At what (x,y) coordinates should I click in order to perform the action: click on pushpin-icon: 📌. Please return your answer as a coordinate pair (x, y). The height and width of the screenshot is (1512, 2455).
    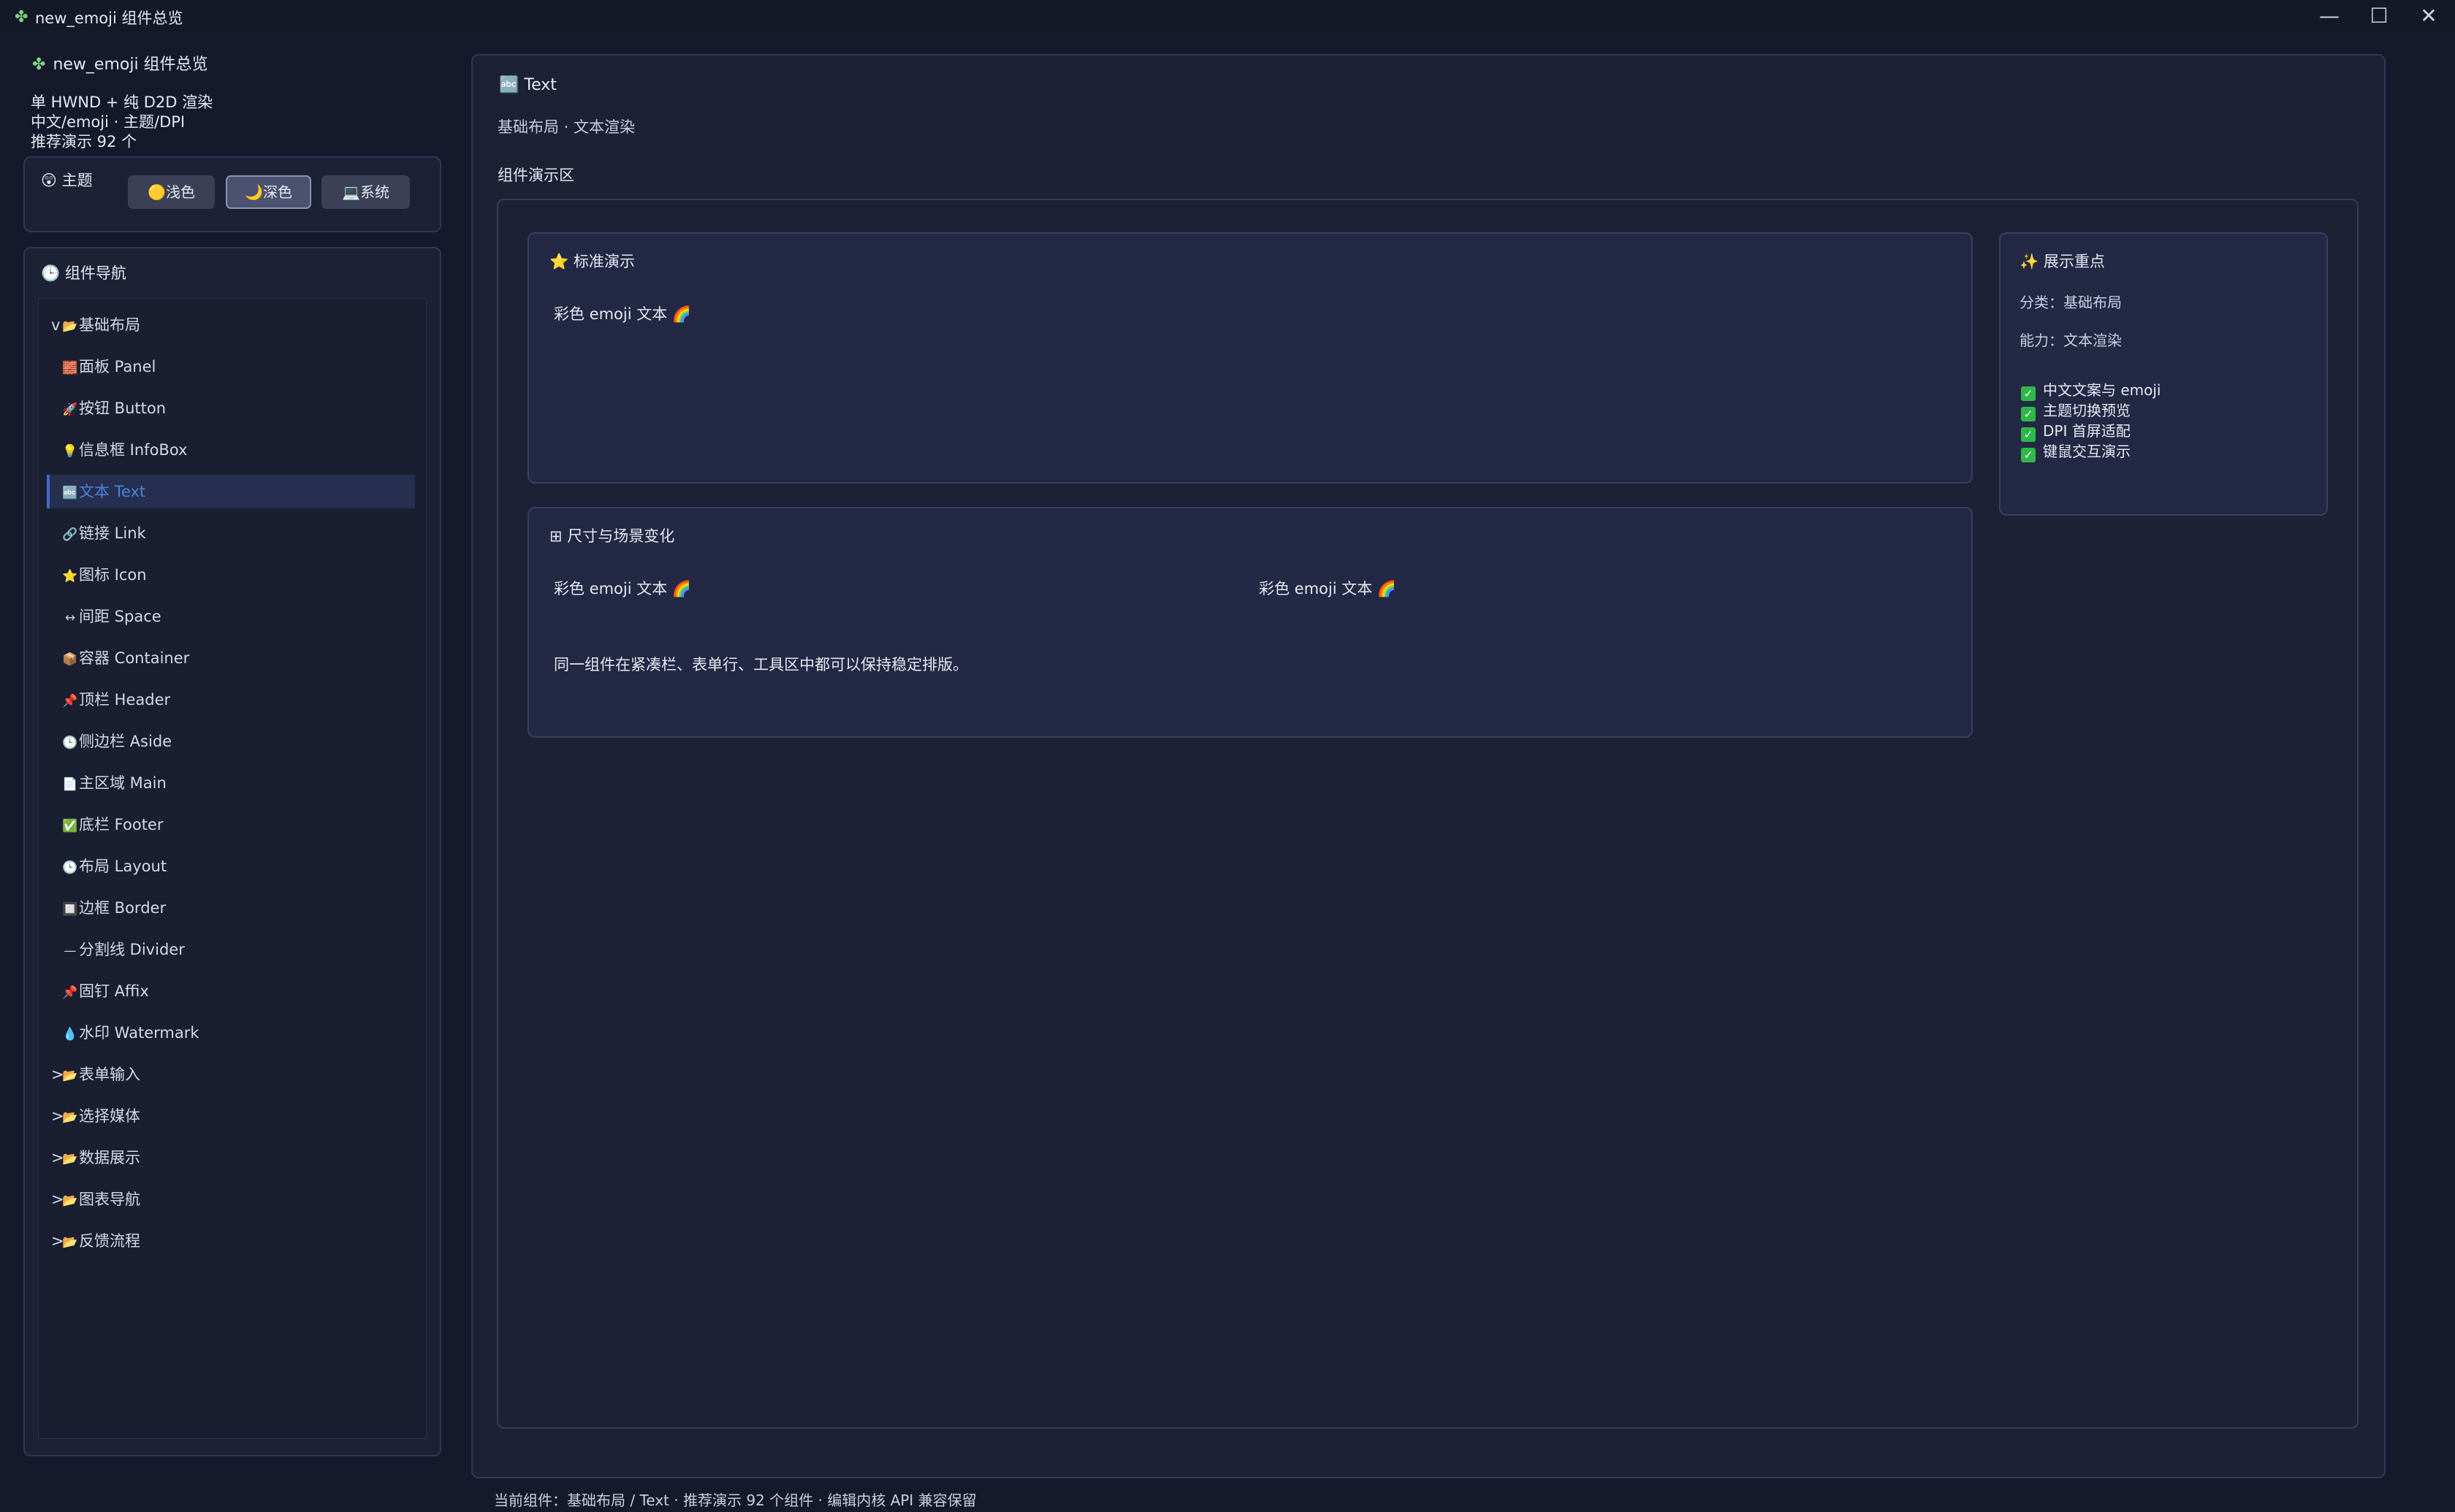
    Looking at the image, I should click on (70, 701).